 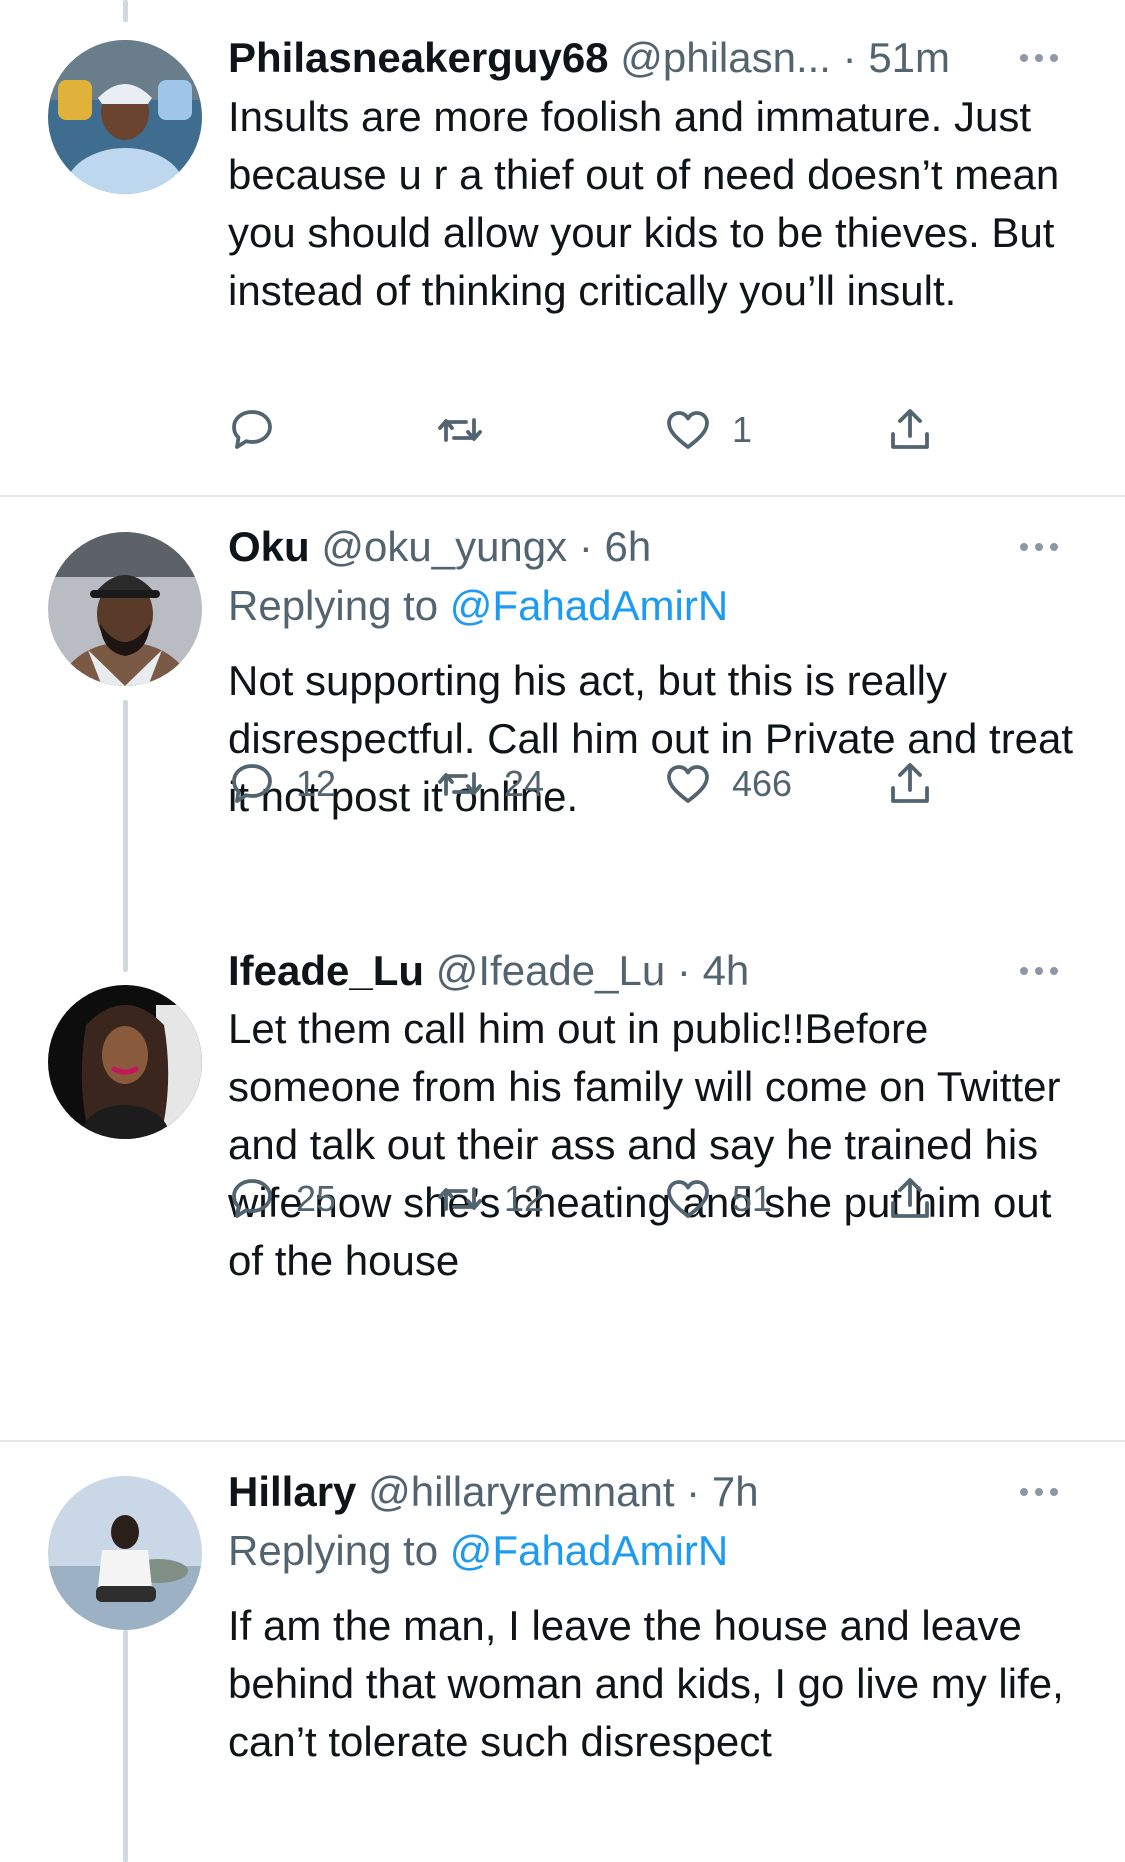 What do you see at coordinates (490, 784) in the screenshot?
I see `retweet-button: 24` at bounding box center [490, 784].